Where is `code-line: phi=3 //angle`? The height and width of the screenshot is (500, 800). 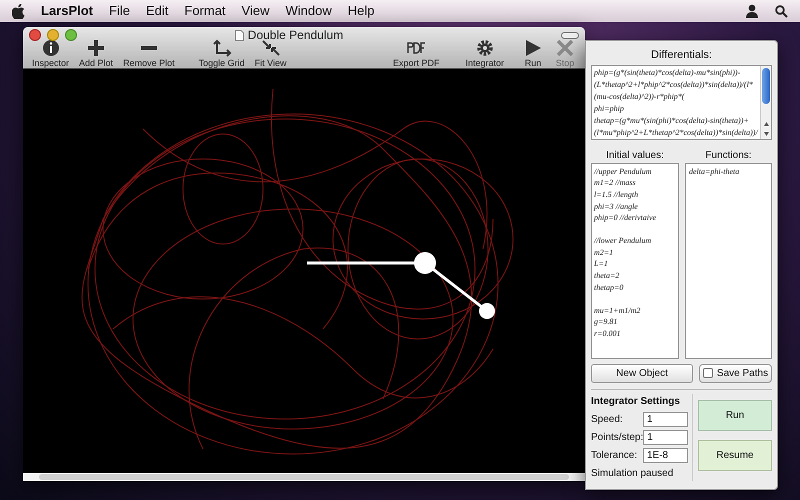
code-line: phi=3 //angle is located at coordinates (616, 206).